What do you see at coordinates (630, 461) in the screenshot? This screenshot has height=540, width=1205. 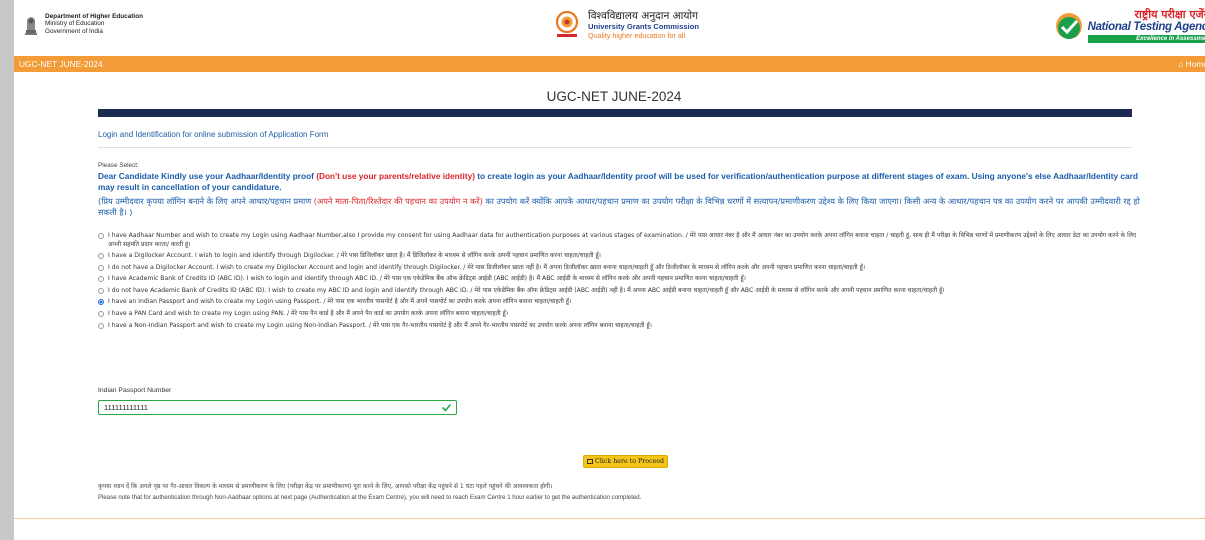 I see `proceed-button-label: Click here to Proceed` at bounding box center [630, 461].